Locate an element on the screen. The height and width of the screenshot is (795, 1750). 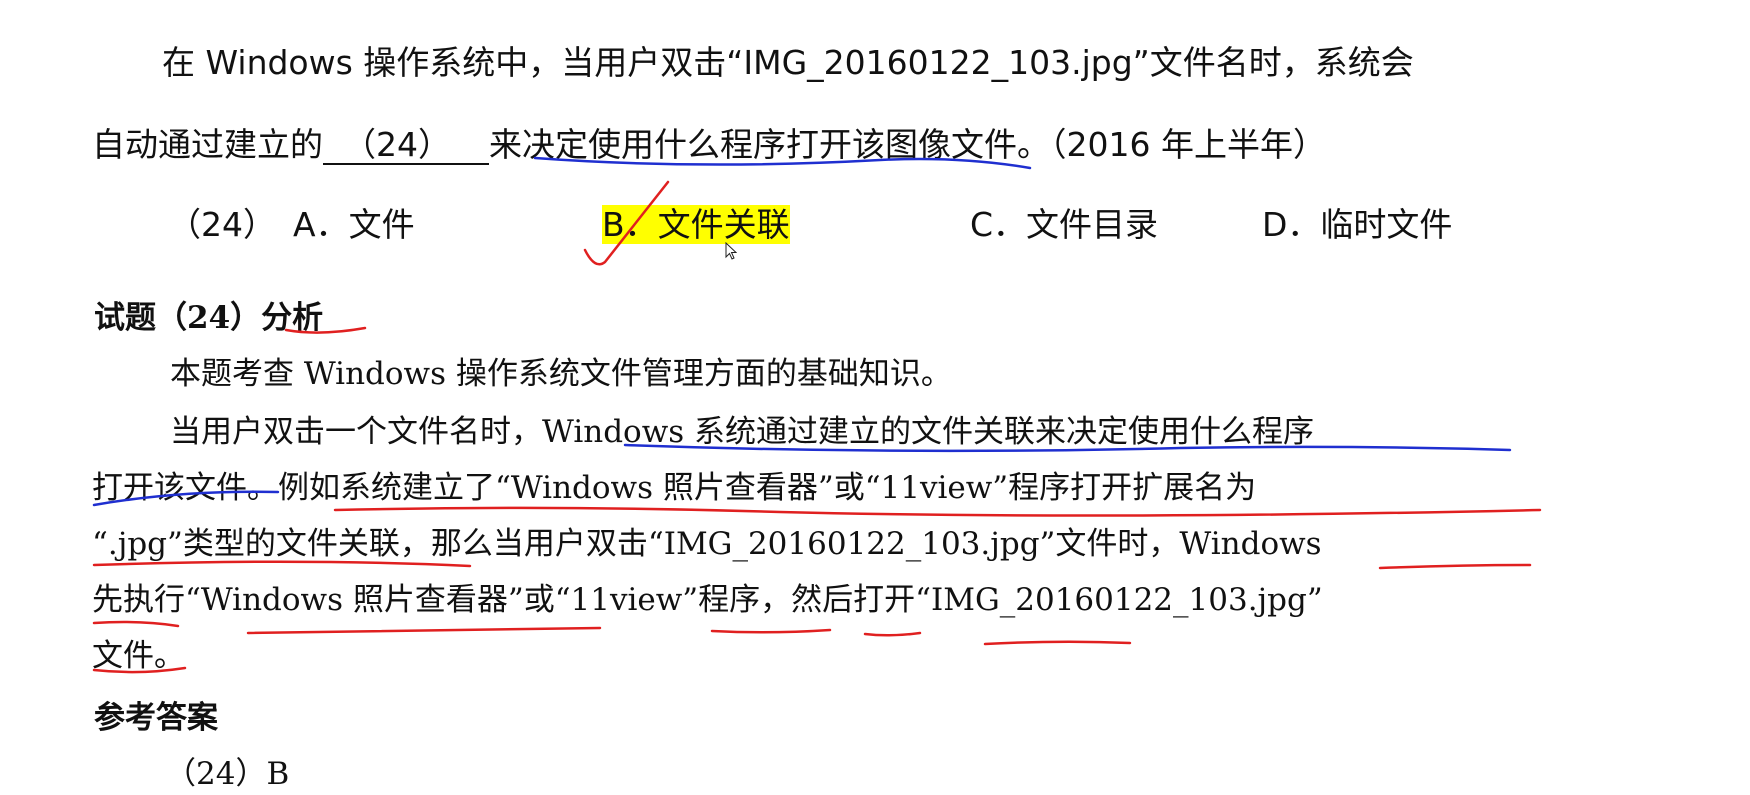
analysis-paragraph-1: 本题考查 Windows 操作系统文件管理方面的基础知识。 is located at coordinates (561, 374).